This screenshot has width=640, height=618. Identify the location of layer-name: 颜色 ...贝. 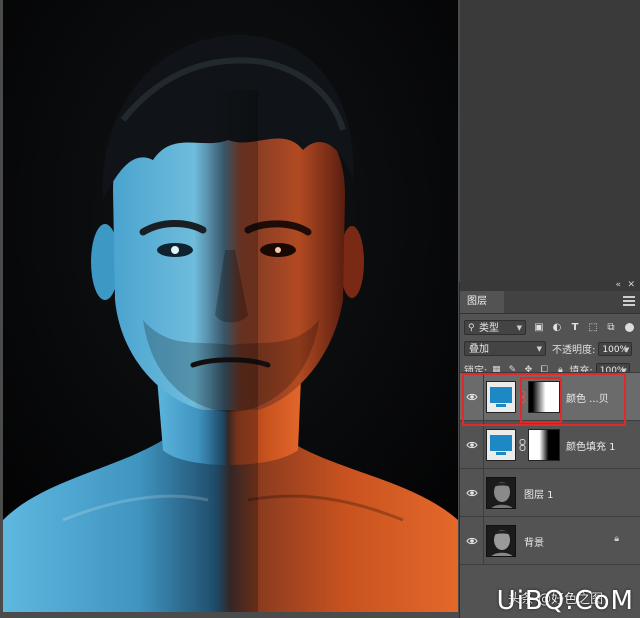
(587, 397).